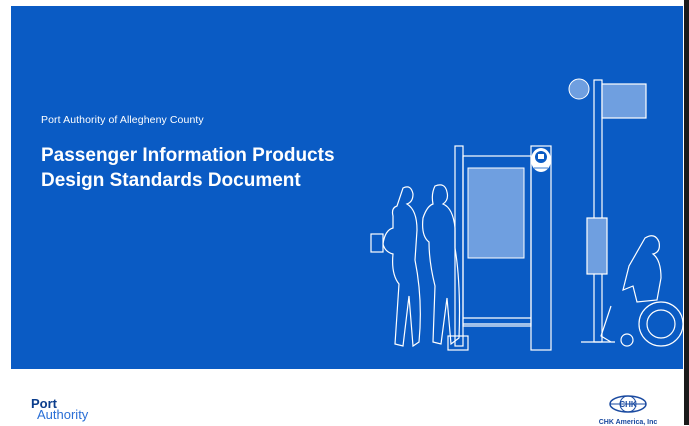 This screenshot has width=689, height=426. I want to click on bus-stop-flag-sign, so click(624, 101).